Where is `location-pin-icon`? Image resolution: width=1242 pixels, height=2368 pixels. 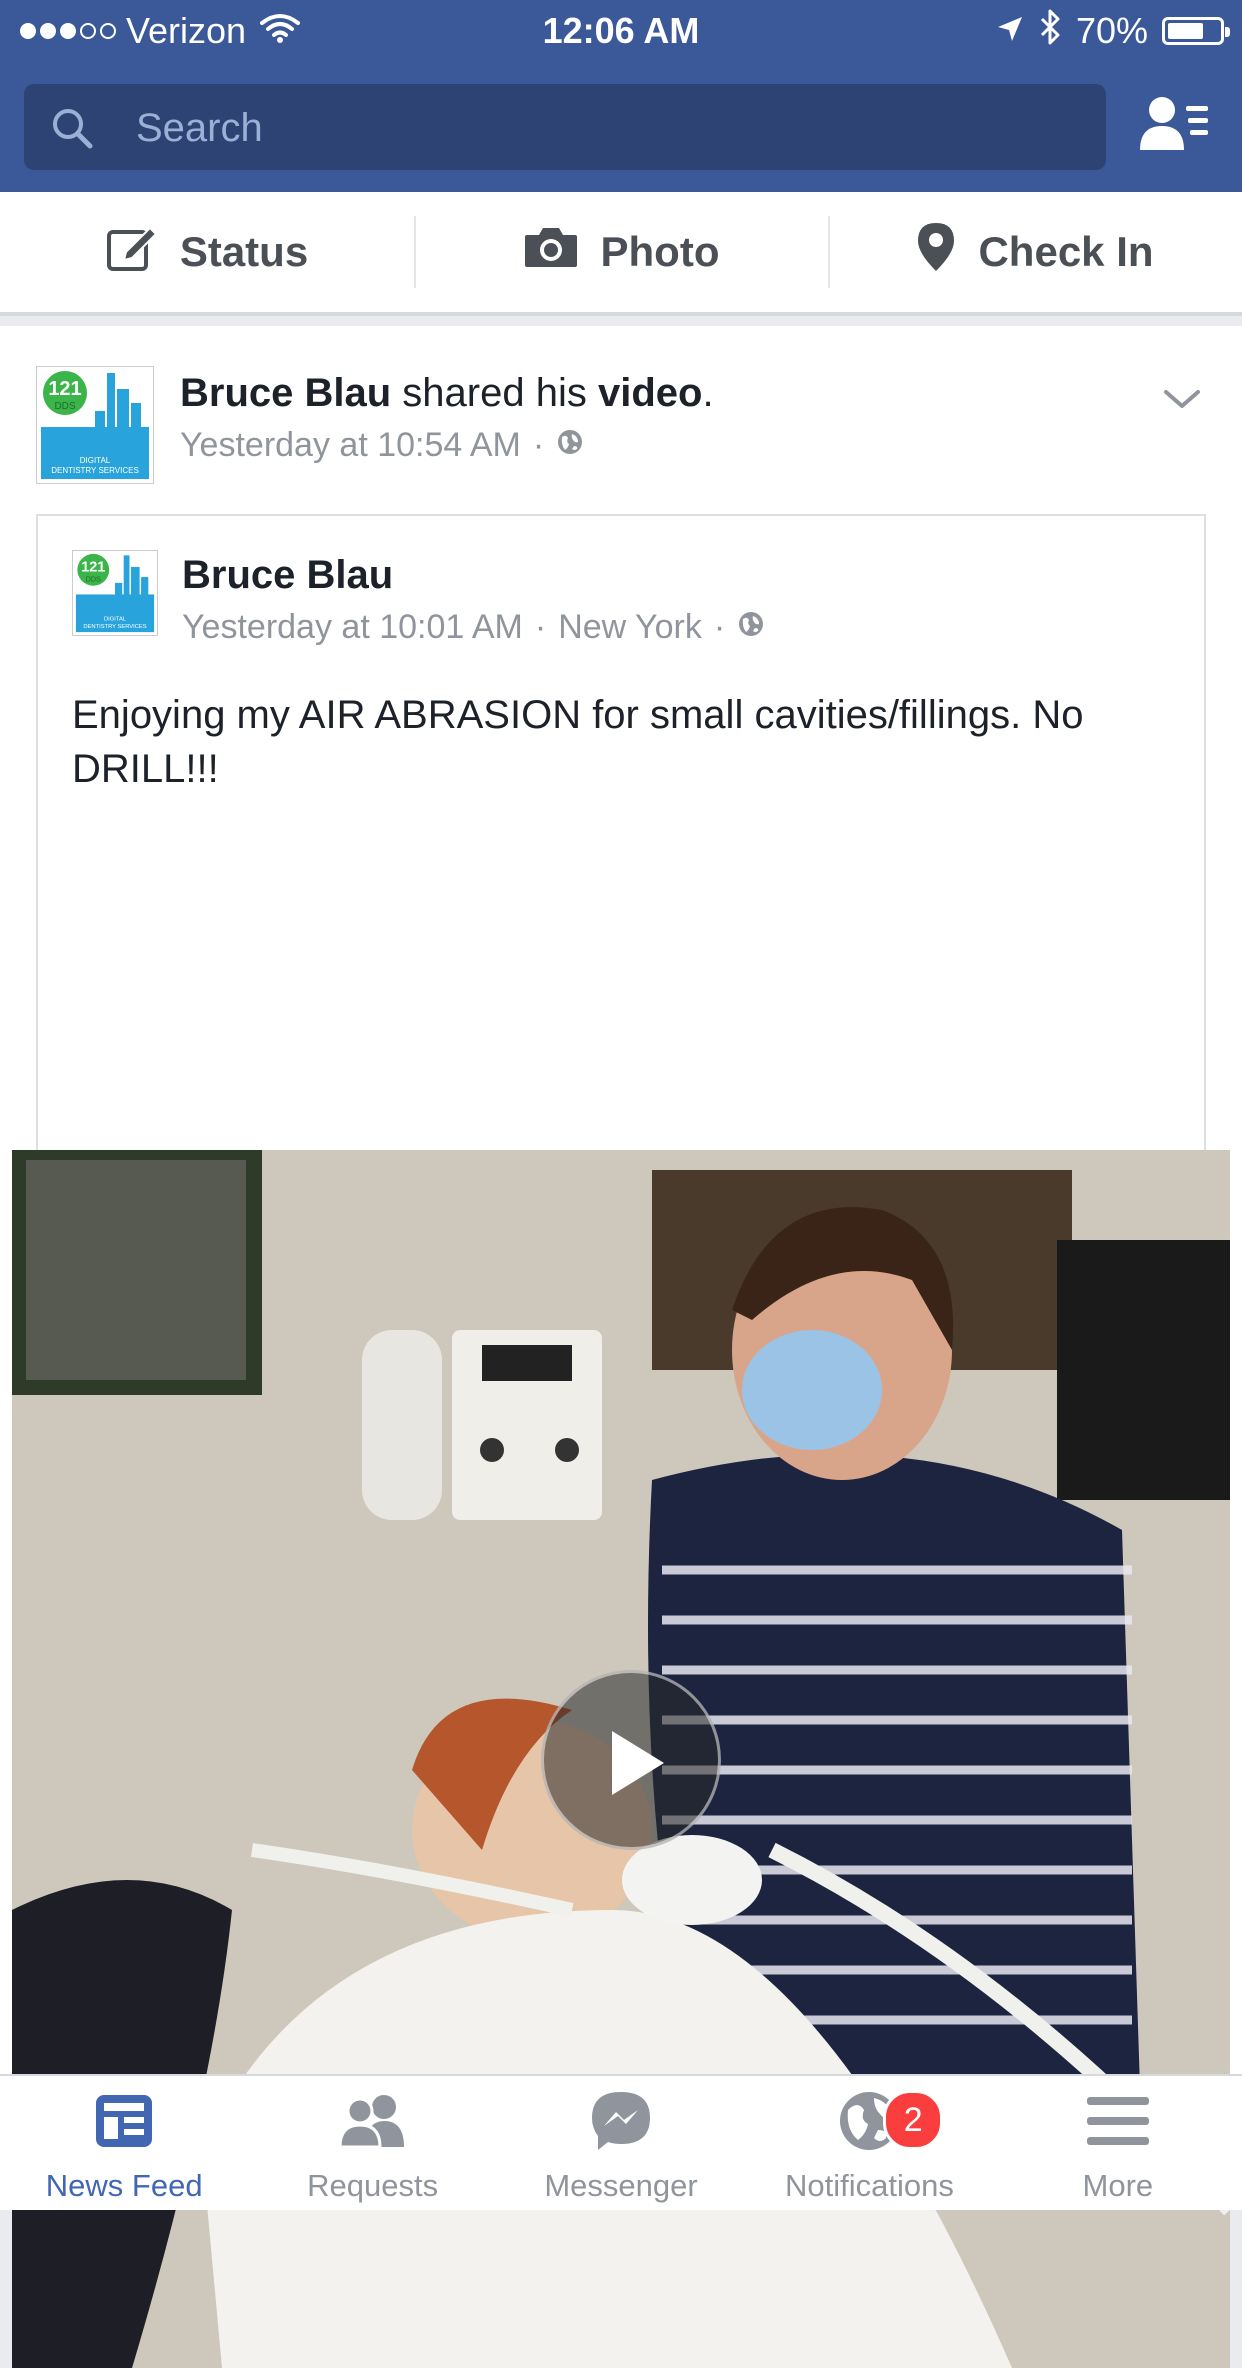
location-pin-icon is located at coordinates (936, 252).